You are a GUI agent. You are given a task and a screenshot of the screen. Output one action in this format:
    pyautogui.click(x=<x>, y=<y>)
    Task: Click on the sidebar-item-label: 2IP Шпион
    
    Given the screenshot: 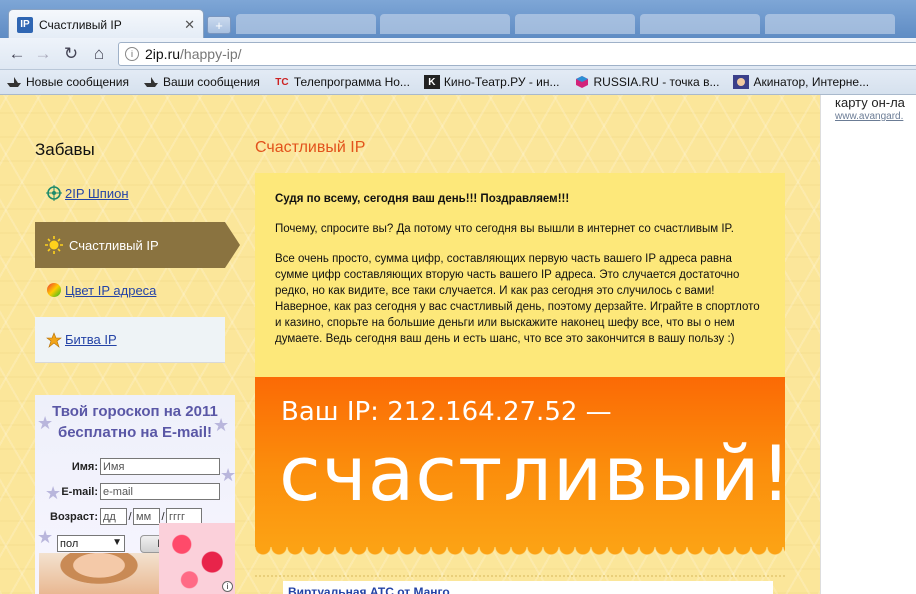 What is the action you would take?
    pyautogui.click(x=97, y=193)
    